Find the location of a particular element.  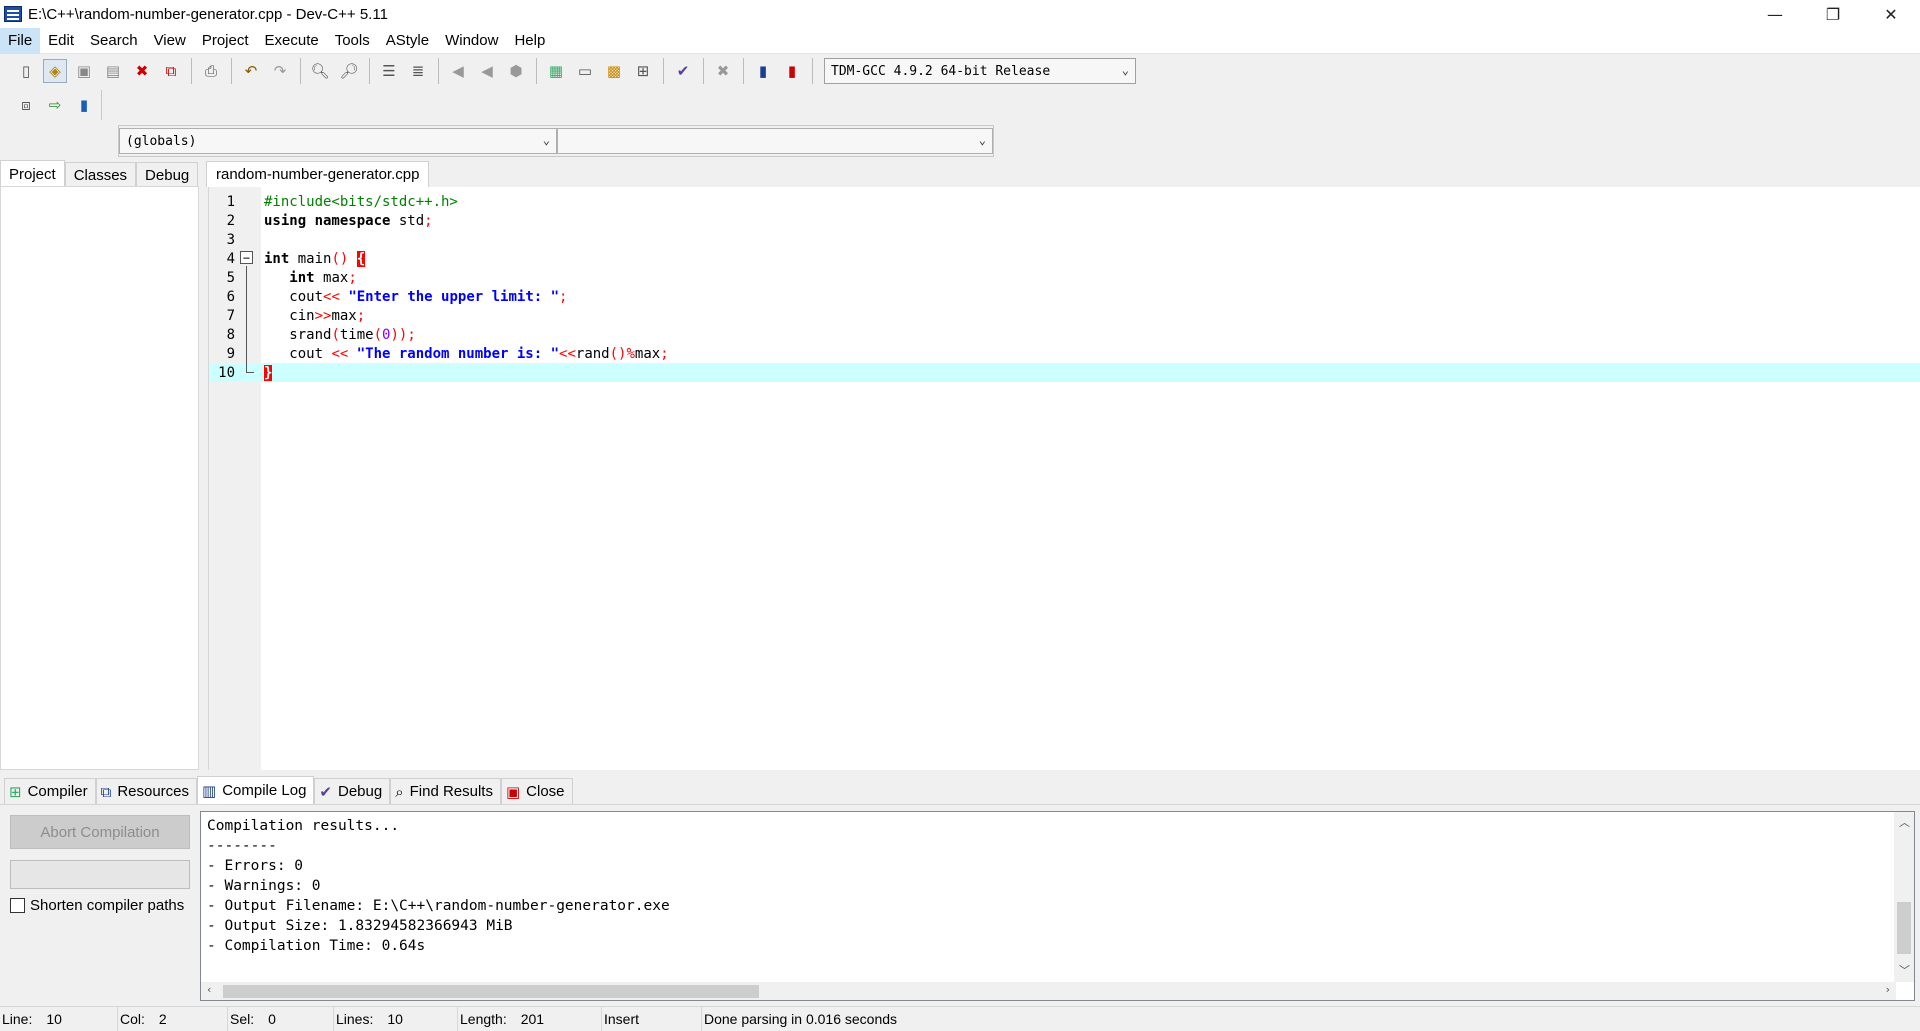

new-file-icon: ▯ is located at coordinates (26, 71).